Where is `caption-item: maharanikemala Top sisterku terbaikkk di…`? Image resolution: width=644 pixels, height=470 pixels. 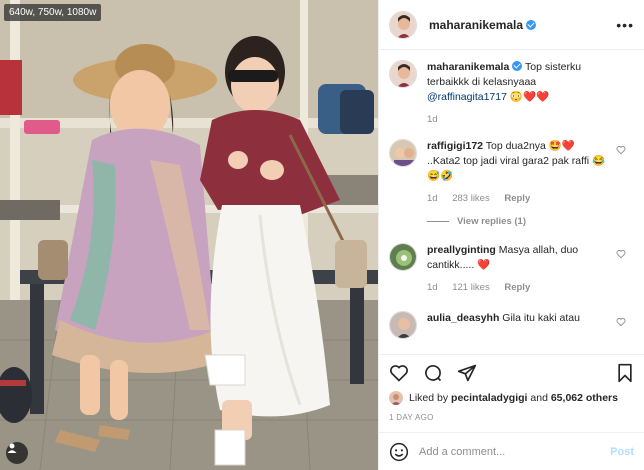
caption-item: maharanikemala Top sisterku terbaikkk di… is located at coordinates (511, 93).